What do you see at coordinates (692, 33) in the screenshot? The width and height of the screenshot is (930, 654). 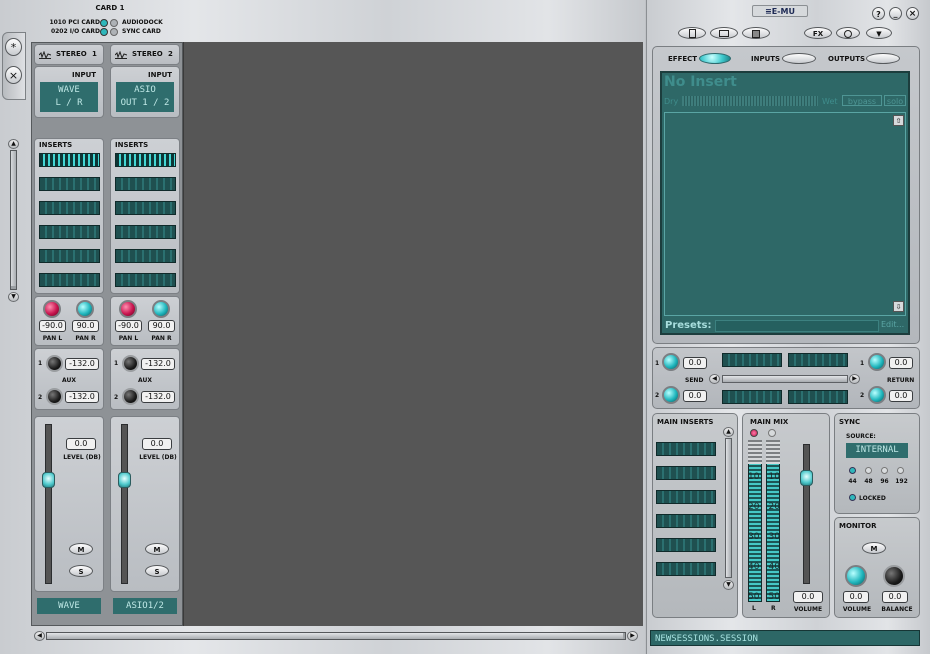 I see `new-session-button` at bounding box center [692, 33].